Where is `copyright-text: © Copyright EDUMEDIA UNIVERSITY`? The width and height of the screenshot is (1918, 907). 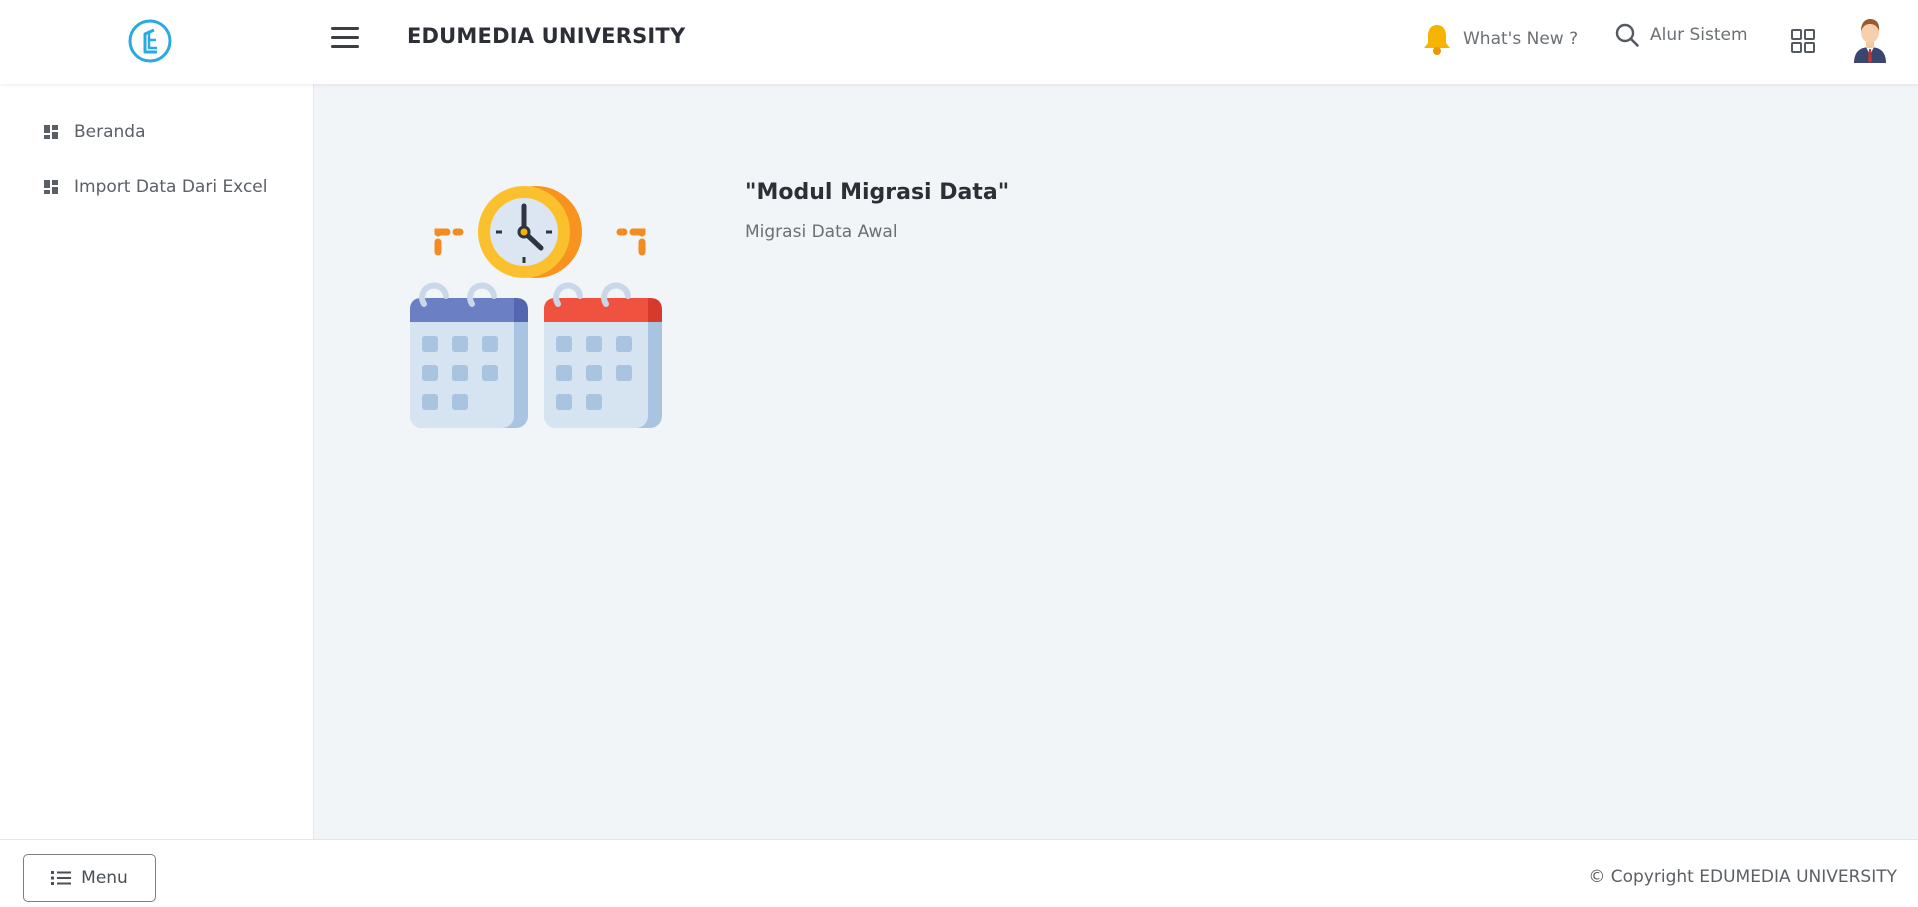 copyright-text: © Copyright EDUMEDIA UNIVERSITY is located at coordinates (1742, 877).